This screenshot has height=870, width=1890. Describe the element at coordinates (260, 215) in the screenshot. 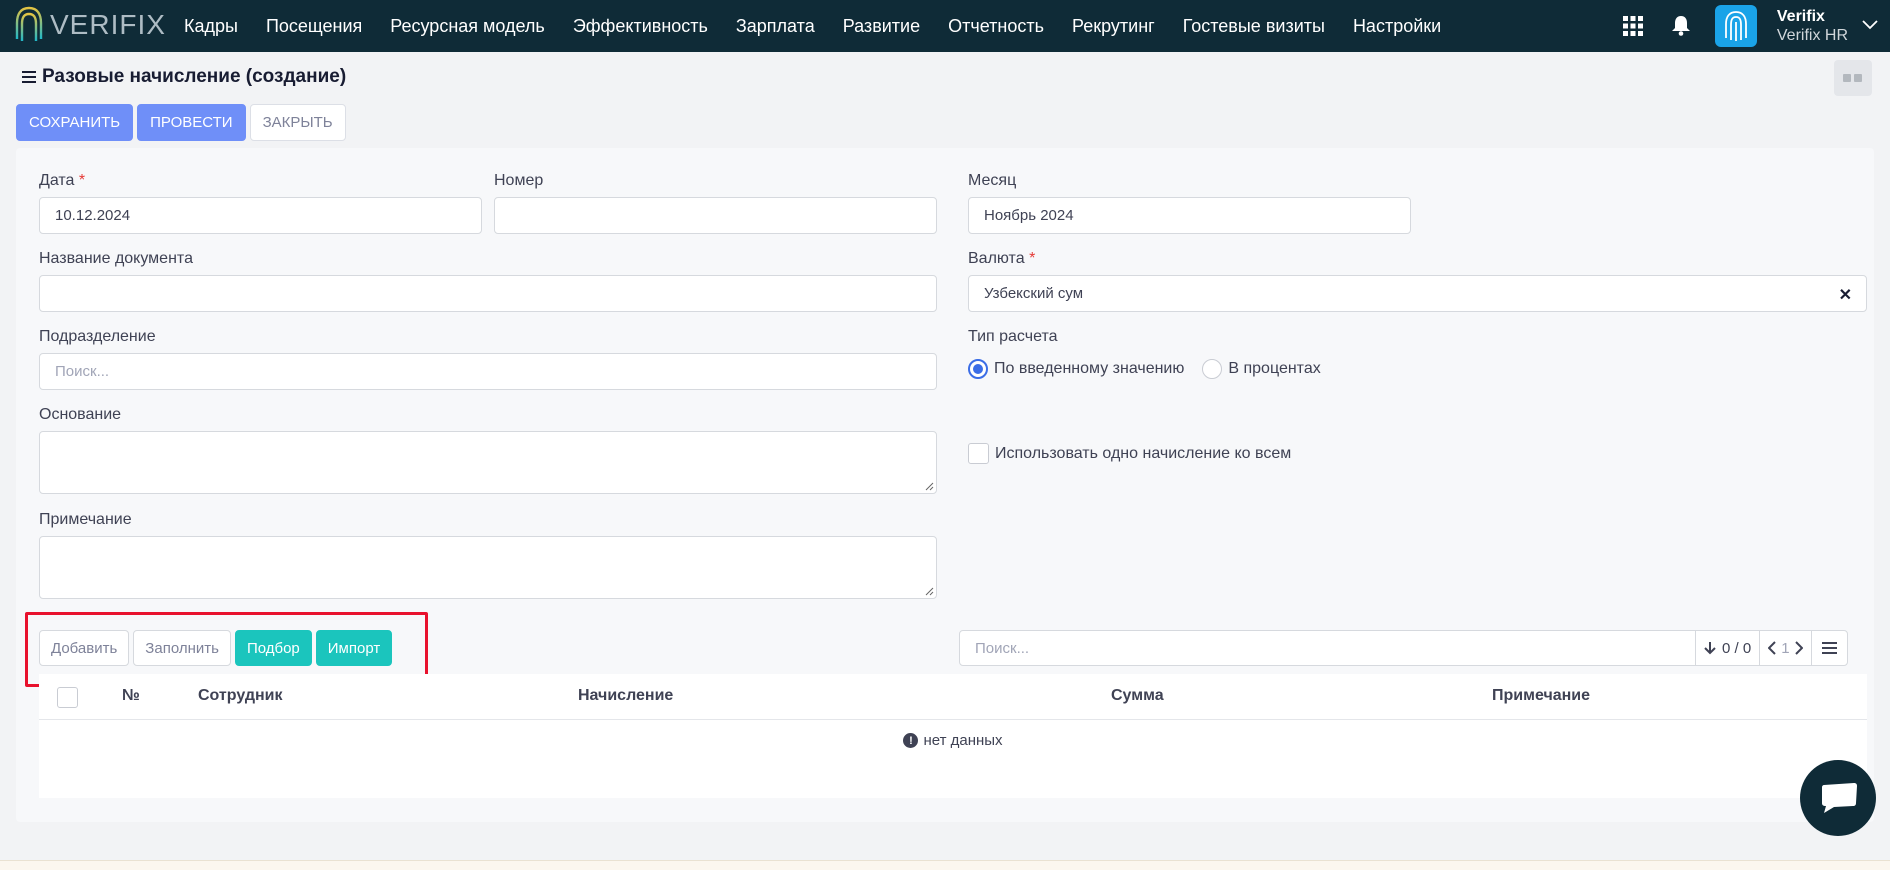

I see `date-field: 10.12.2024` at that location.